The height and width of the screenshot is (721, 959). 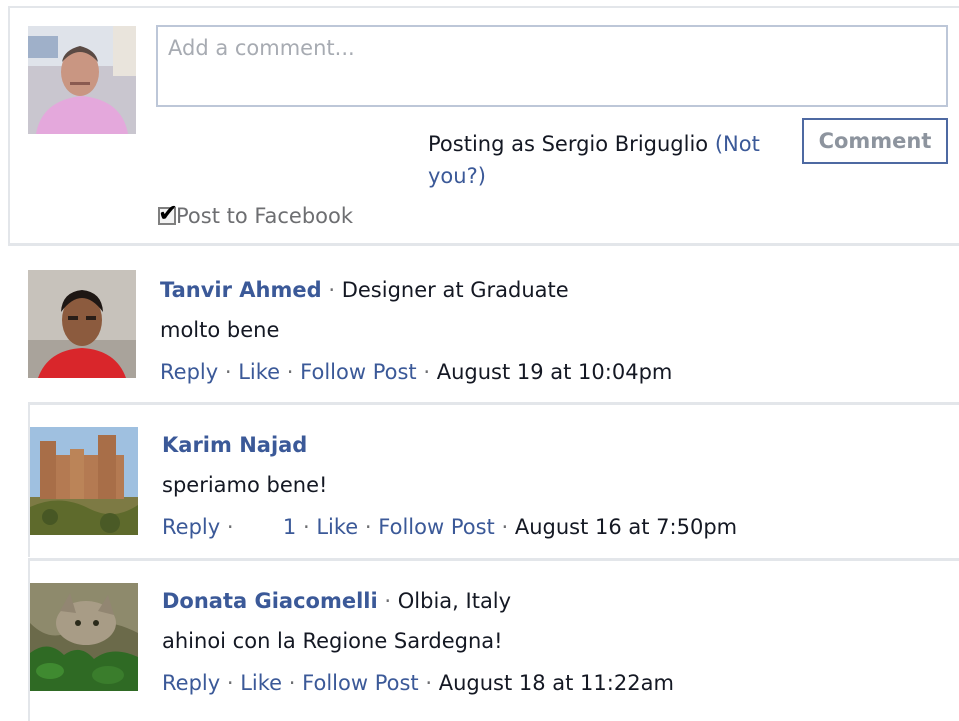 What do you see at coordinates (875, 141) in the screenshot?
I see `comment-button: Comment` at bounding box center [875, 141].